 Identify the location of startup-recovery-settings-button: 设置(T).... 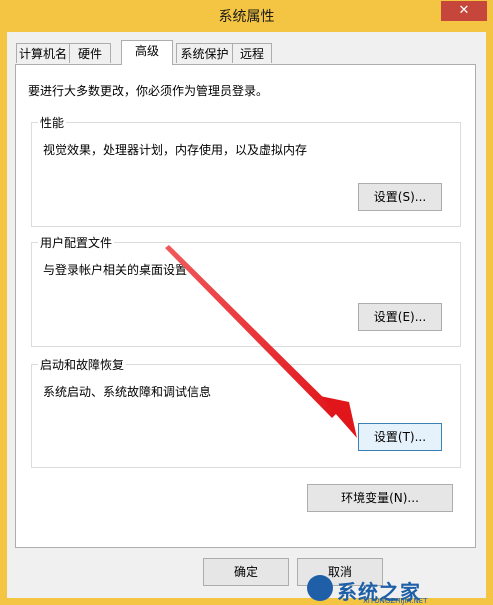
(400, 437).